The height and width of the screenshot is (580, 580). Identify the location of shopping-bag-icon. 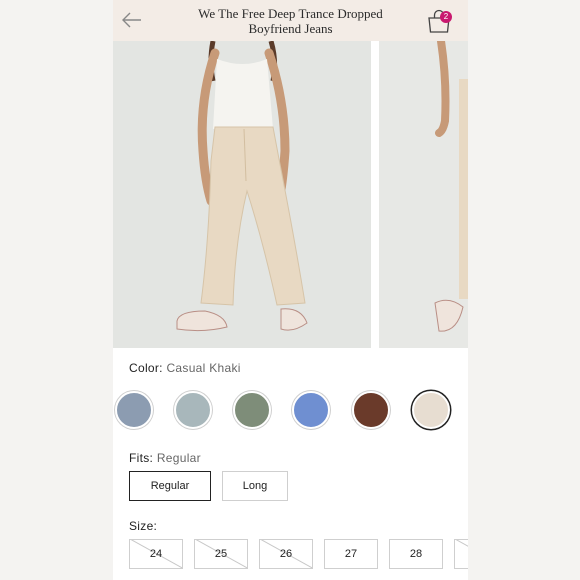
(440, 21).